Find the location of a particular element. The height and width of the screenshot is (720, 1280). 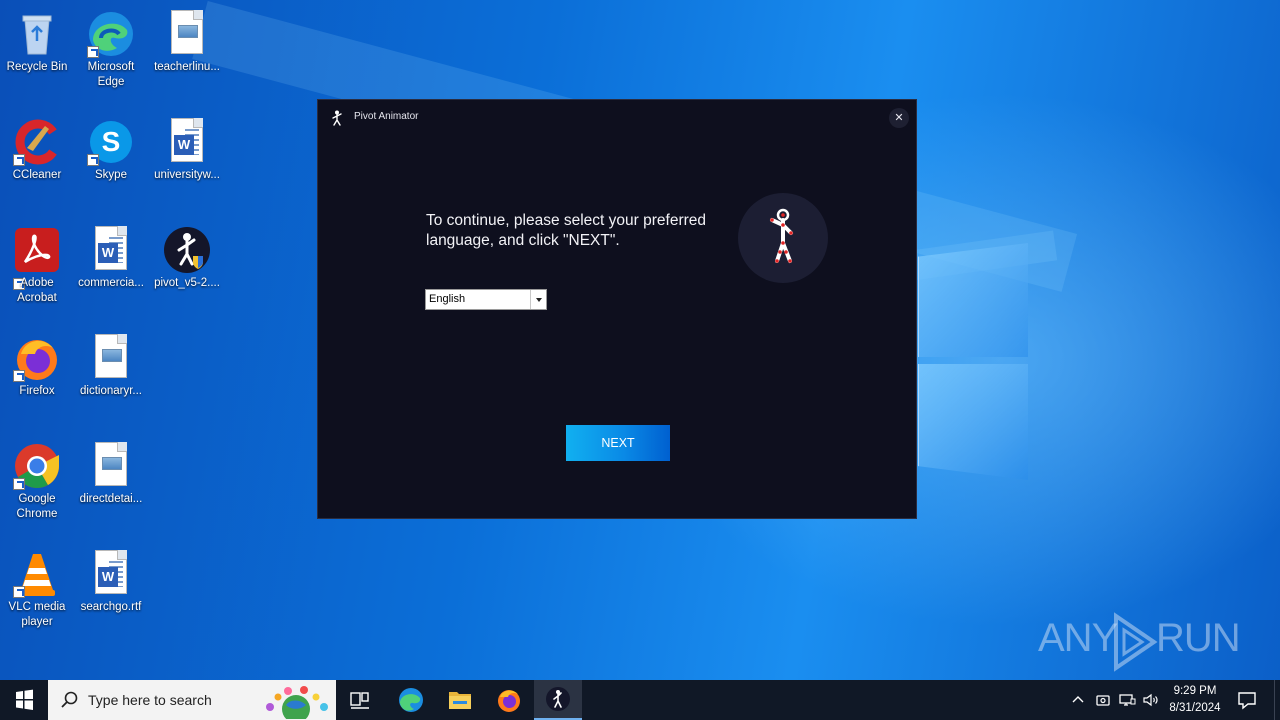

file-explorer-icon is located at coordinates (460, 700).